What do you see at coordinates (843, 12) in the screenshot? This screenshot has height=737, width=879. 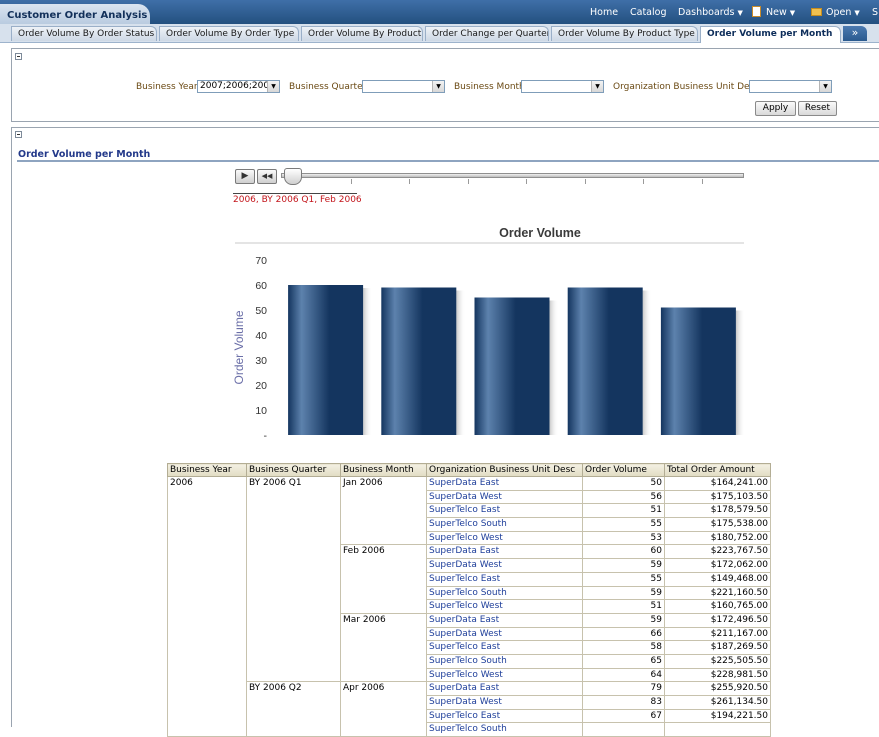 I see `nav-open-menu: Open ▼` at bounding box center [843, 12].